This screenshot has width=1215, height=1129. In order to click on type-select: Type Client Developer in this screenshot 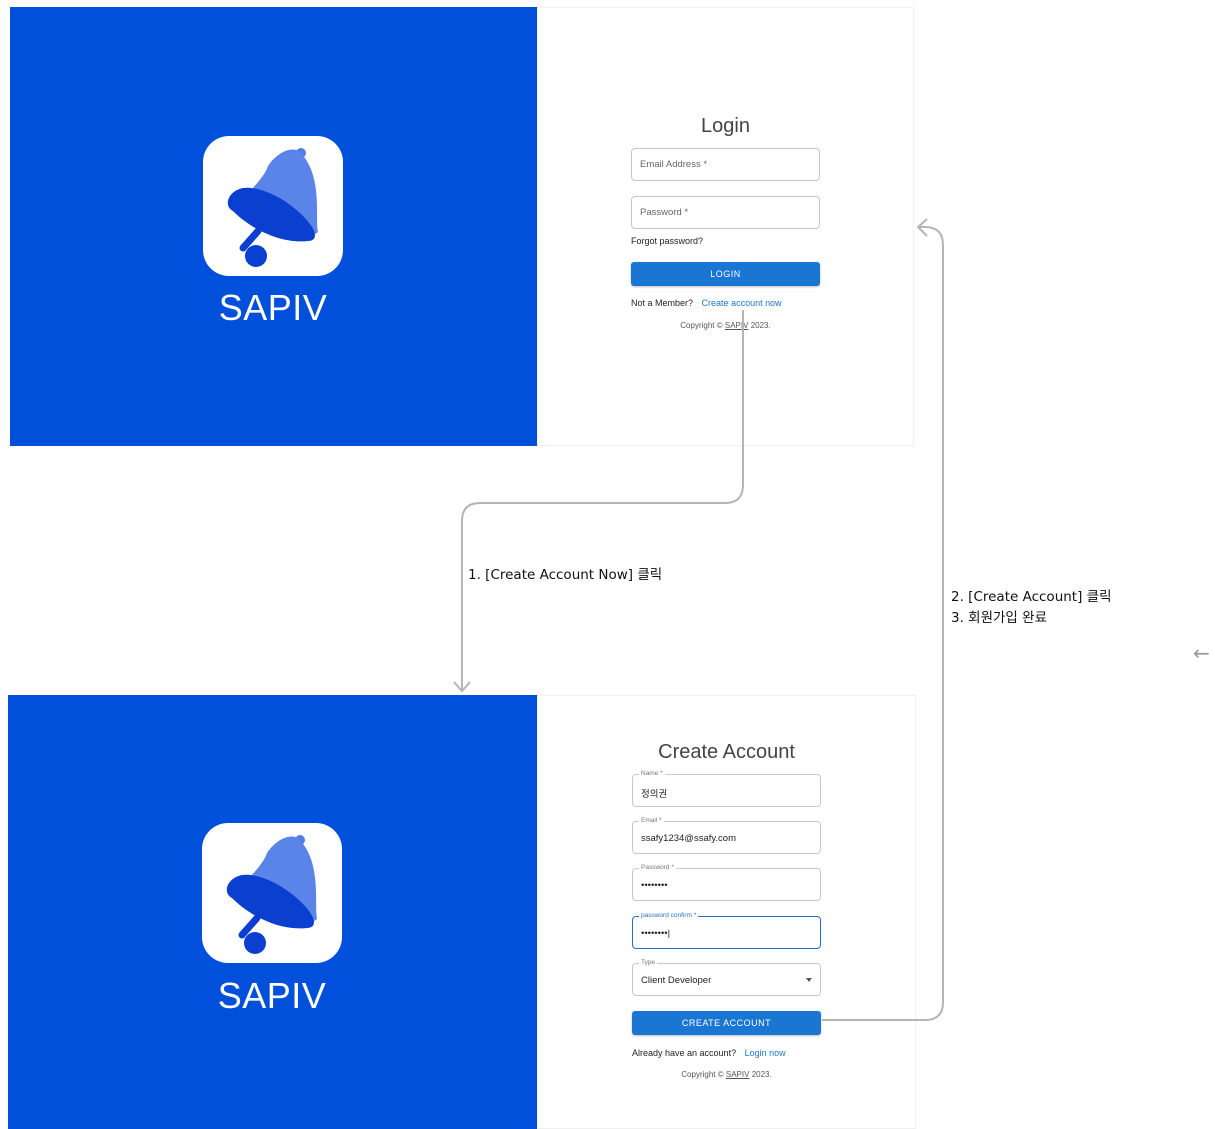, I will do `click(726, 977)`.